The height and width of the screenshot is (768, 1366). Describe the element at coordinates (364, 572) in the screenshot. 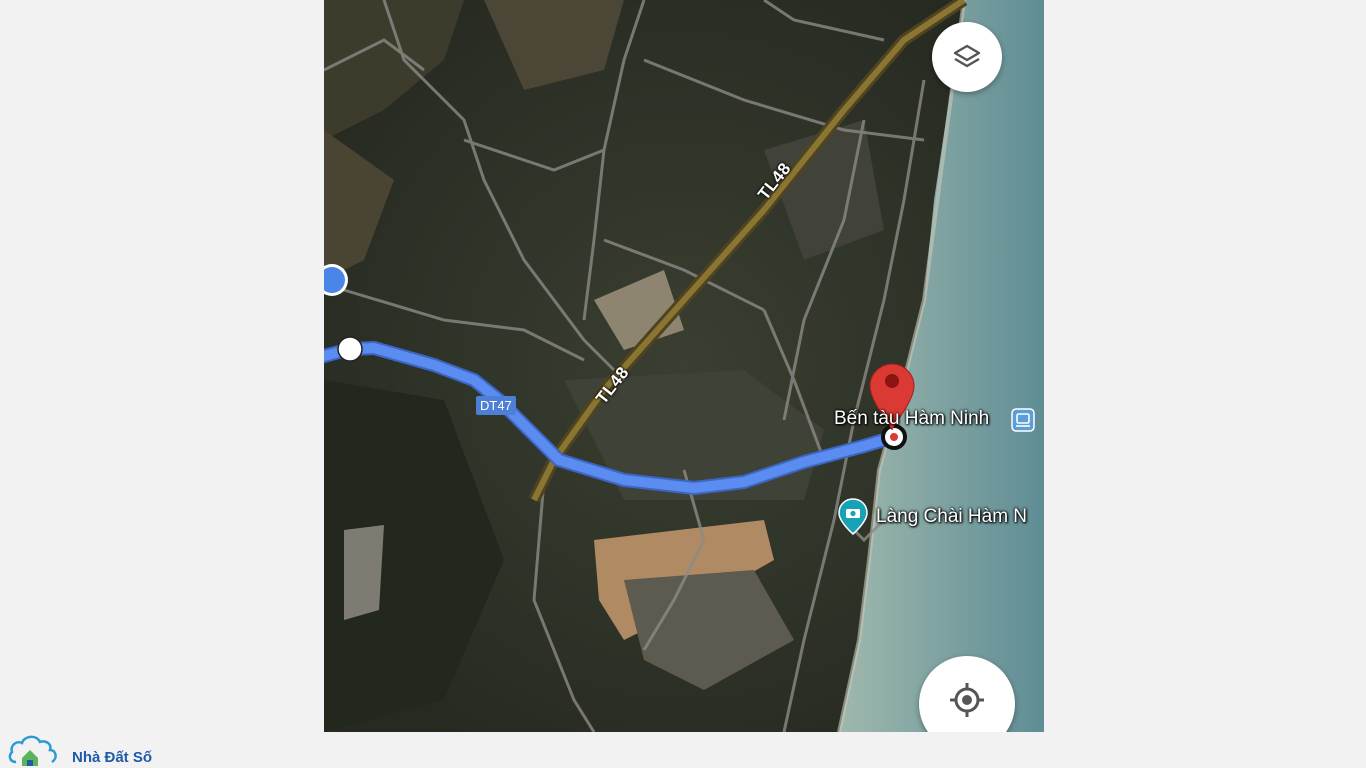

I see `building-patch` at that location.